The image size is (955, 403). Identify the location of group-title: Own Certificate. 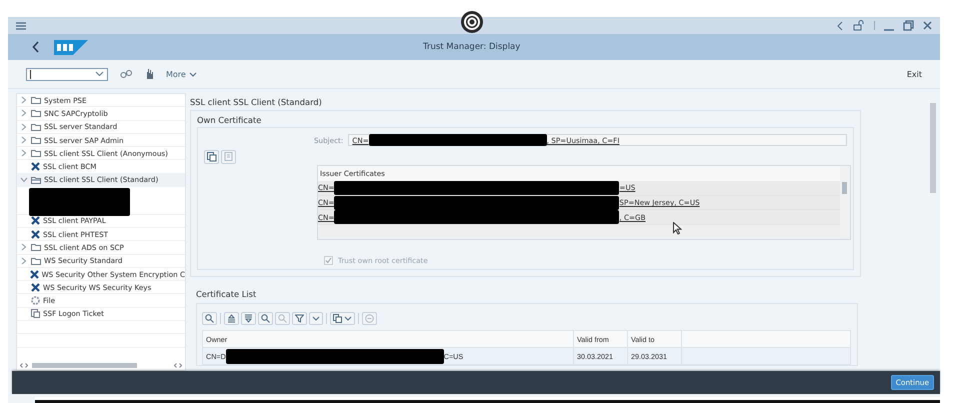
(229, 120).